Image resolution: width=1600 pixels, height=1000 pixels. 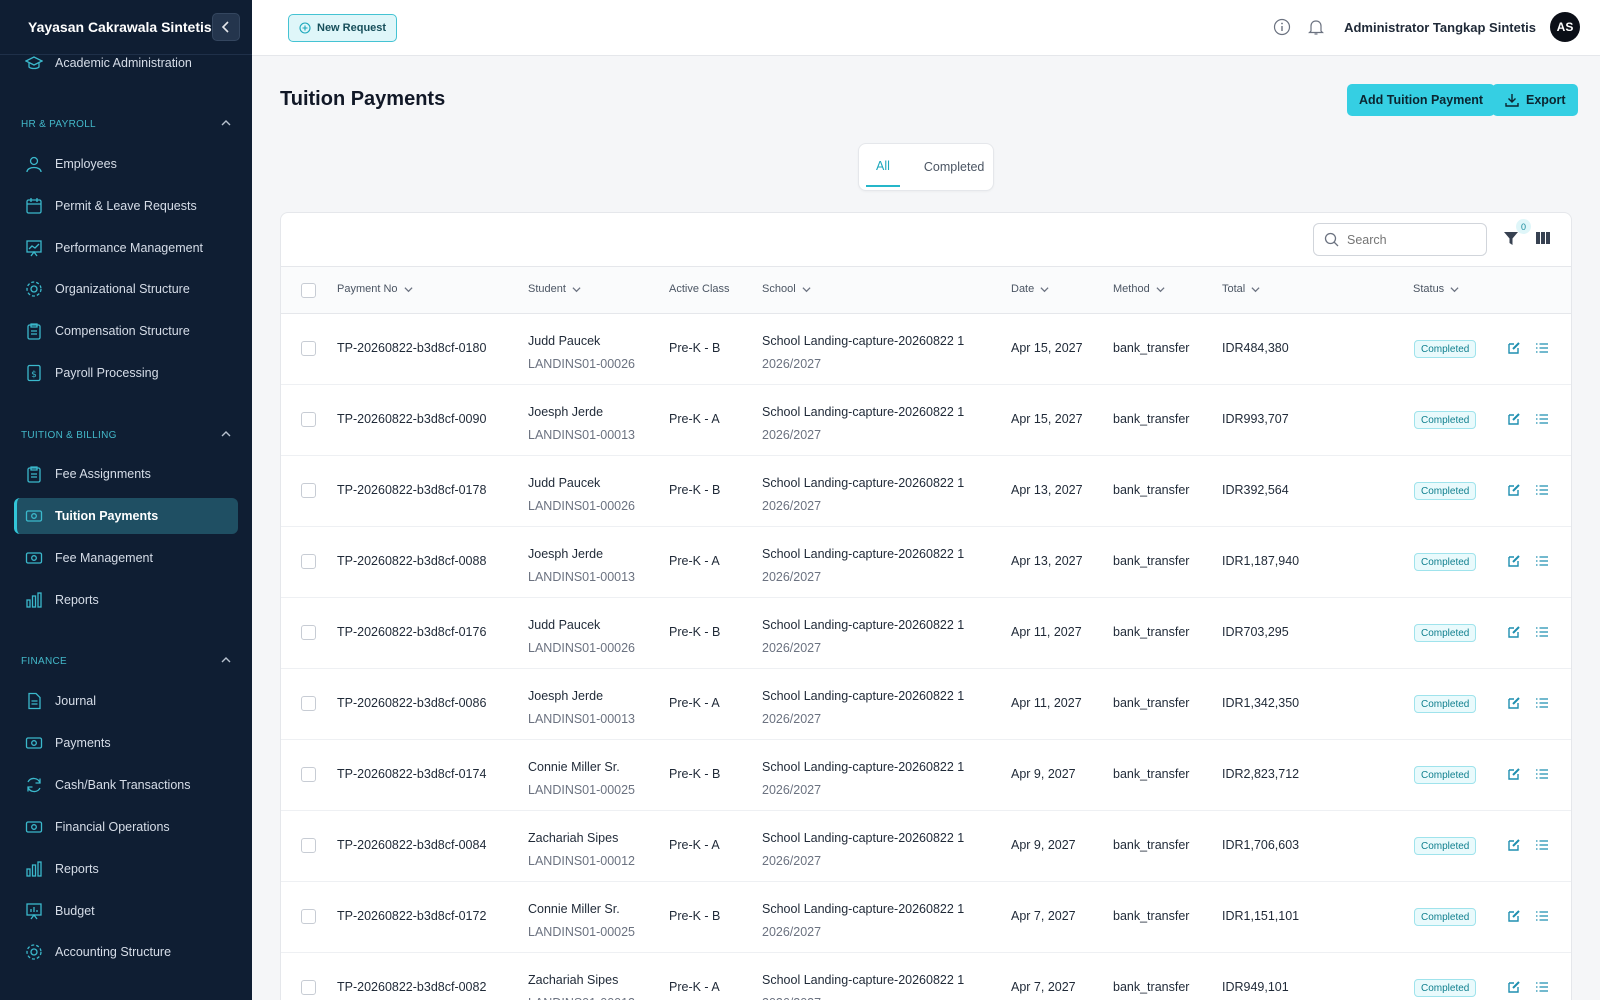 I want to click on sidebar-item-finance-reports: Reports, so click(x=126, y=869).